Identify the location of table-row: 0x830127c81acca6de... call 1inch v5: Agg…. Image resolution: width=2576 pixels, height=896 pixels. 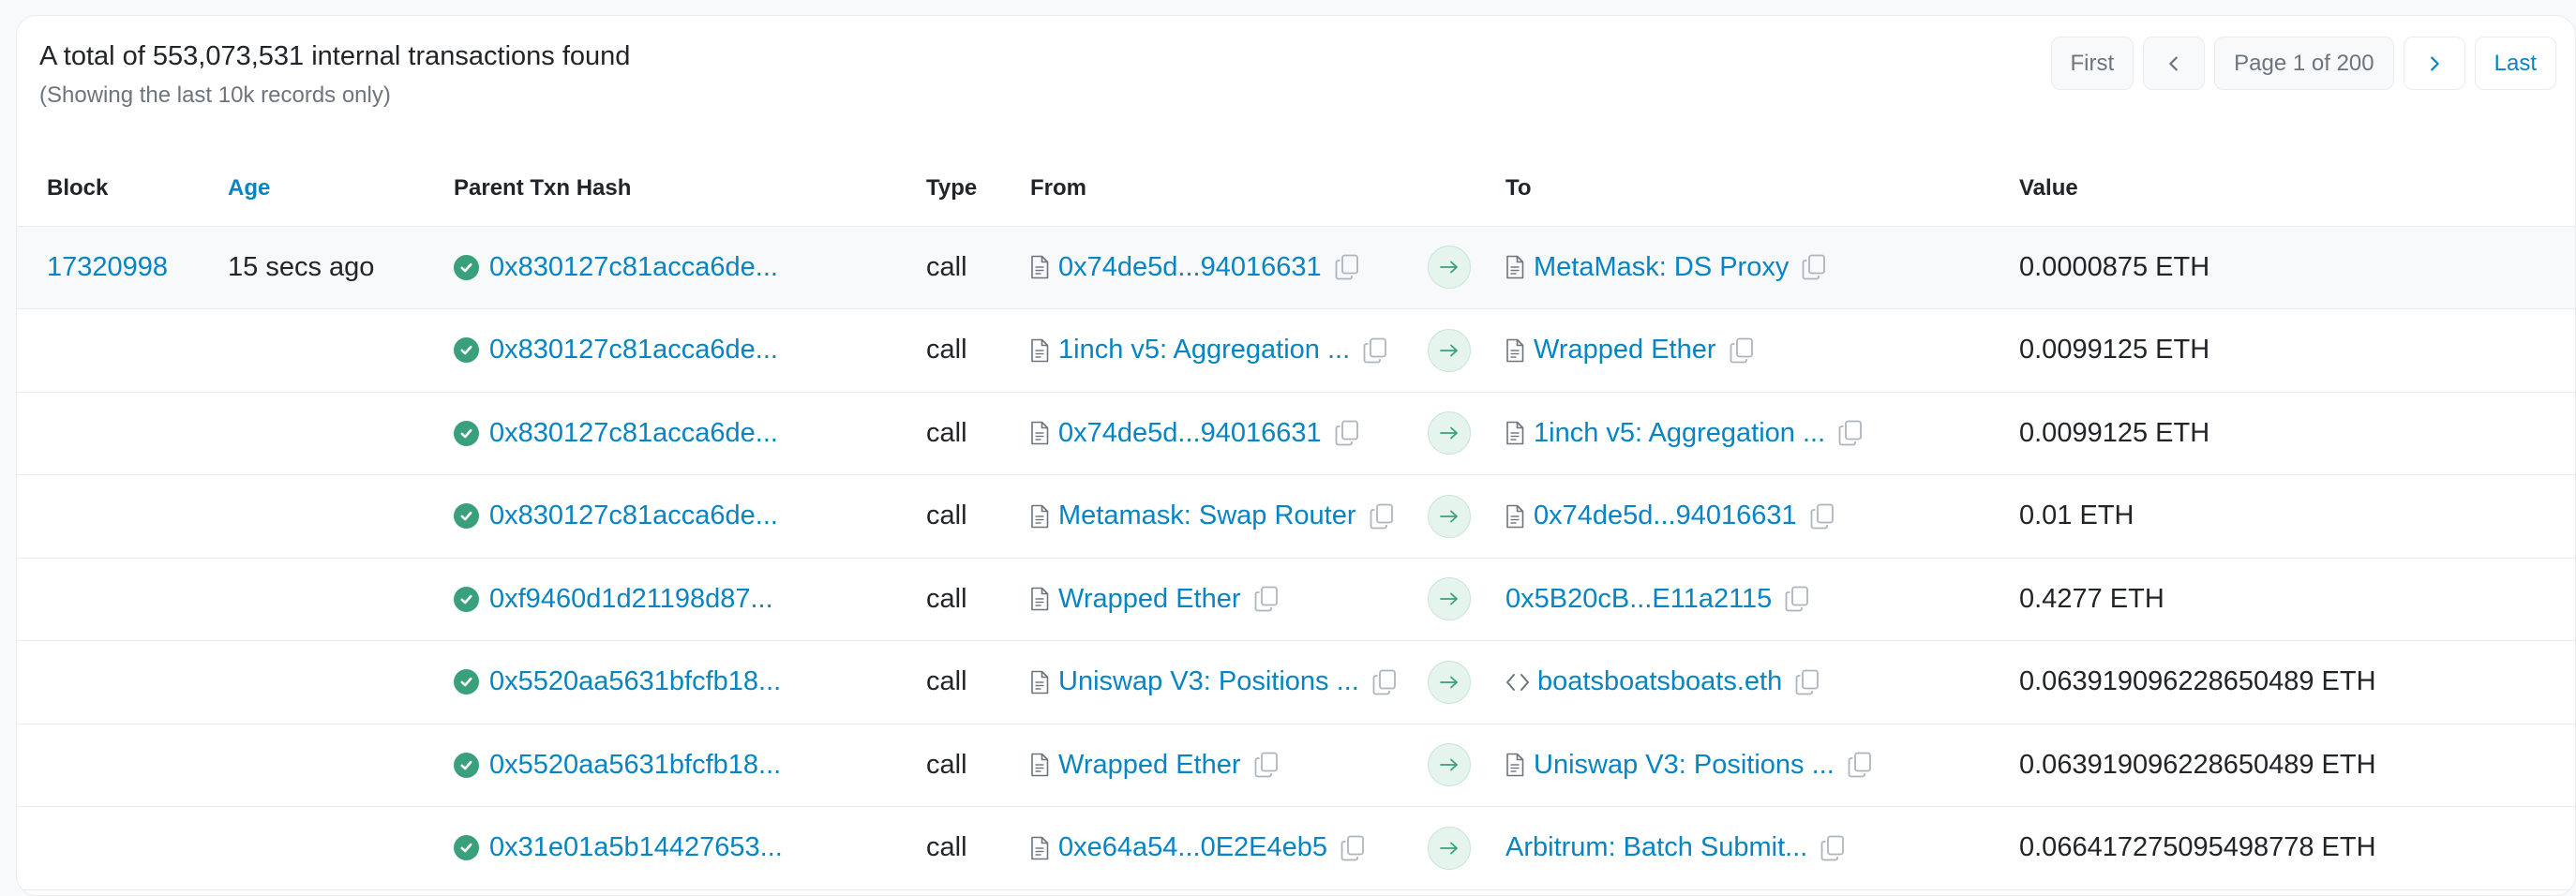
(1296, 350).